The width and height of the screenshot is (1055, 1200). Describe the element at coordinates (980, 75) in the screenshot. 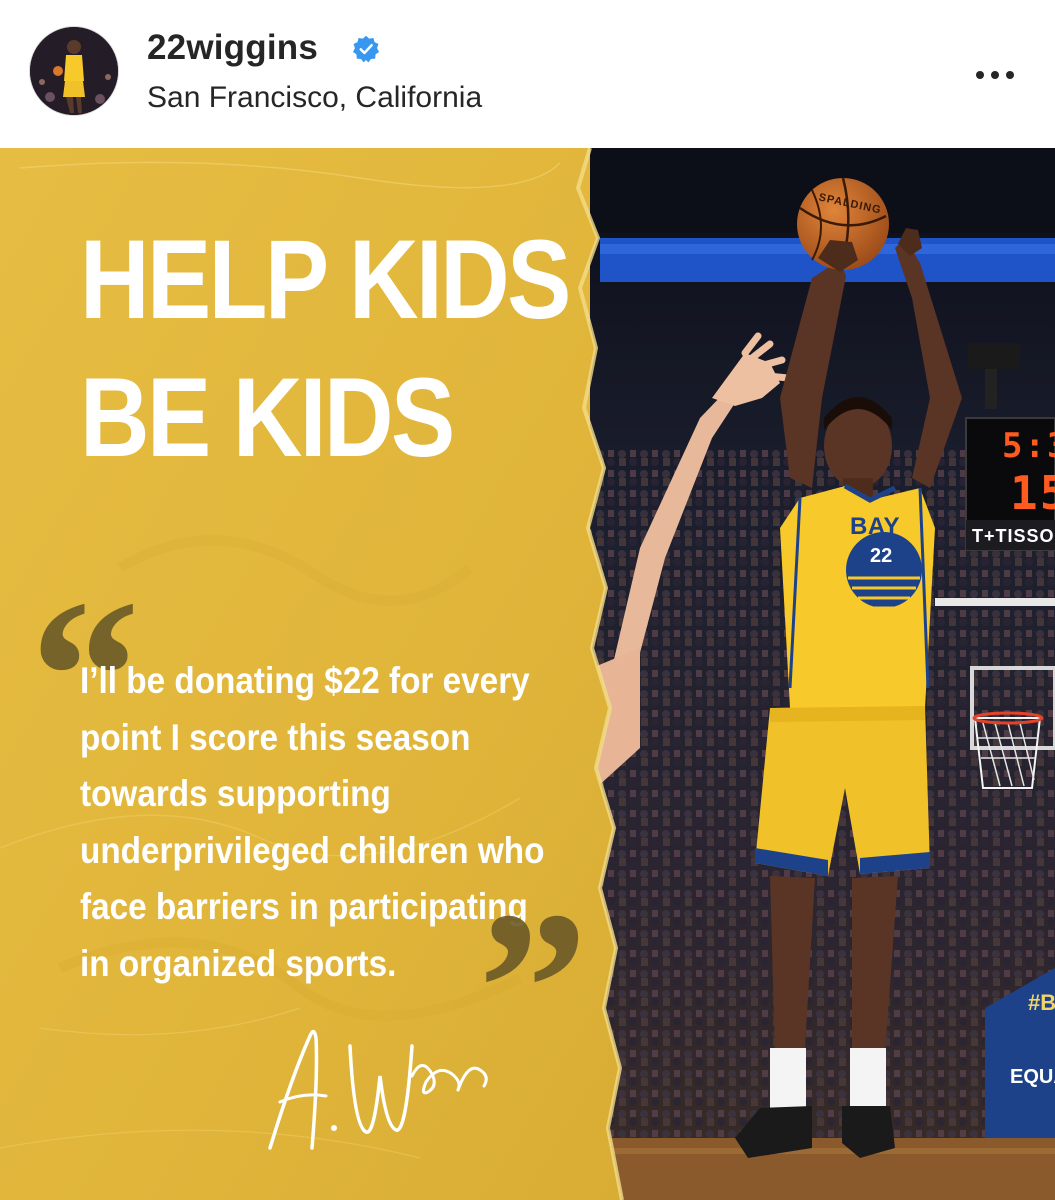

I see `more-horizontal-icon` at that location.